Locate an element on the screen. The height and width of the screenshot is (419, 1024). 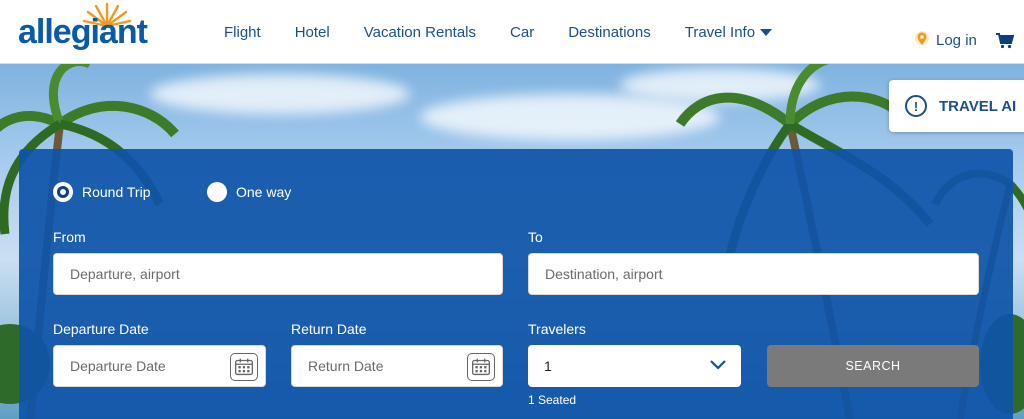
nav-hotel: Hotel is located at coordinates (312, 32).